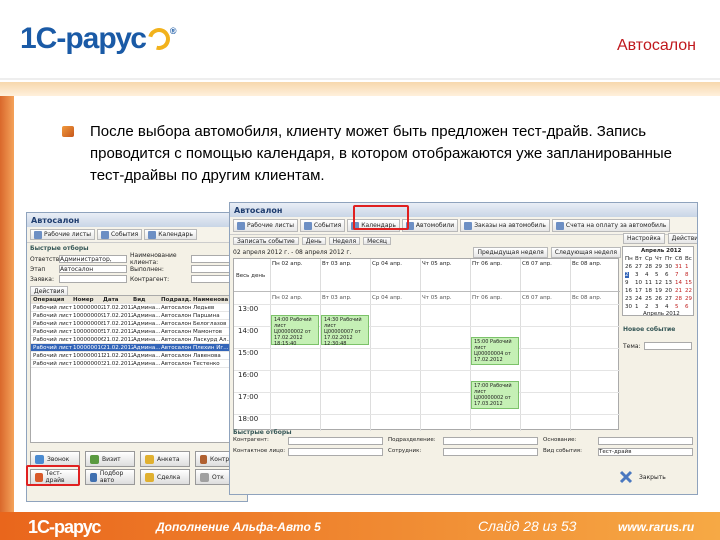  I want to click on close-button: Закрыть, so click(652, 477).